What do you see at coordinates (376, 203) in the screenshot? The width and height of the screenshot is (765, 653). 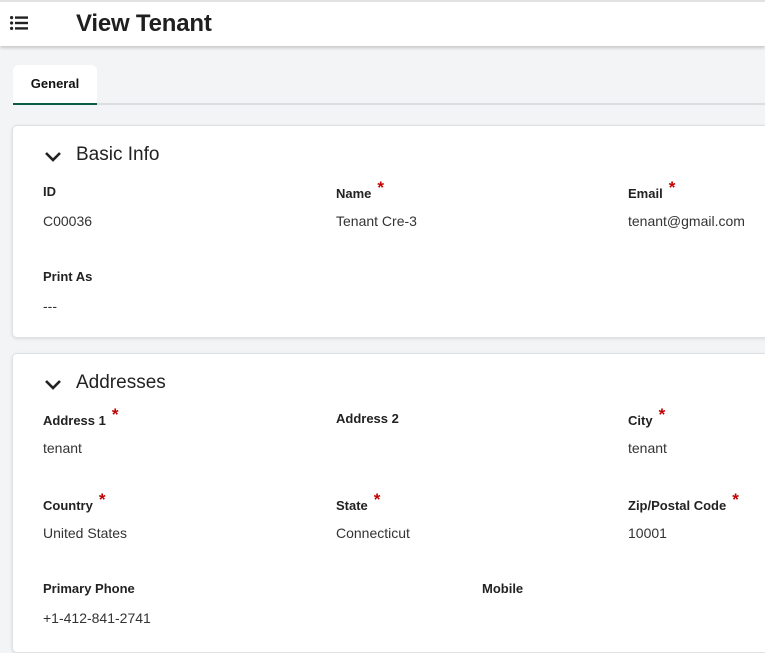 I see `field-name: Name * Tenant Cre-3` at bounding box center [376, 203].